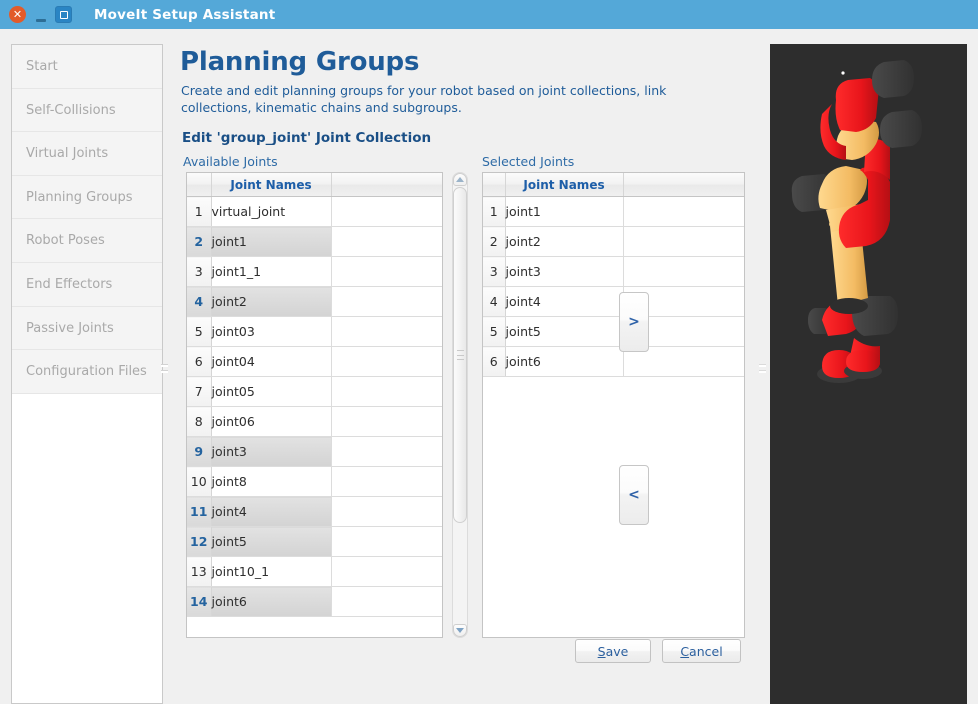 This screenshot has width=978, height=704. I want to click on table-row: 12 joint5, so click(314, 541).